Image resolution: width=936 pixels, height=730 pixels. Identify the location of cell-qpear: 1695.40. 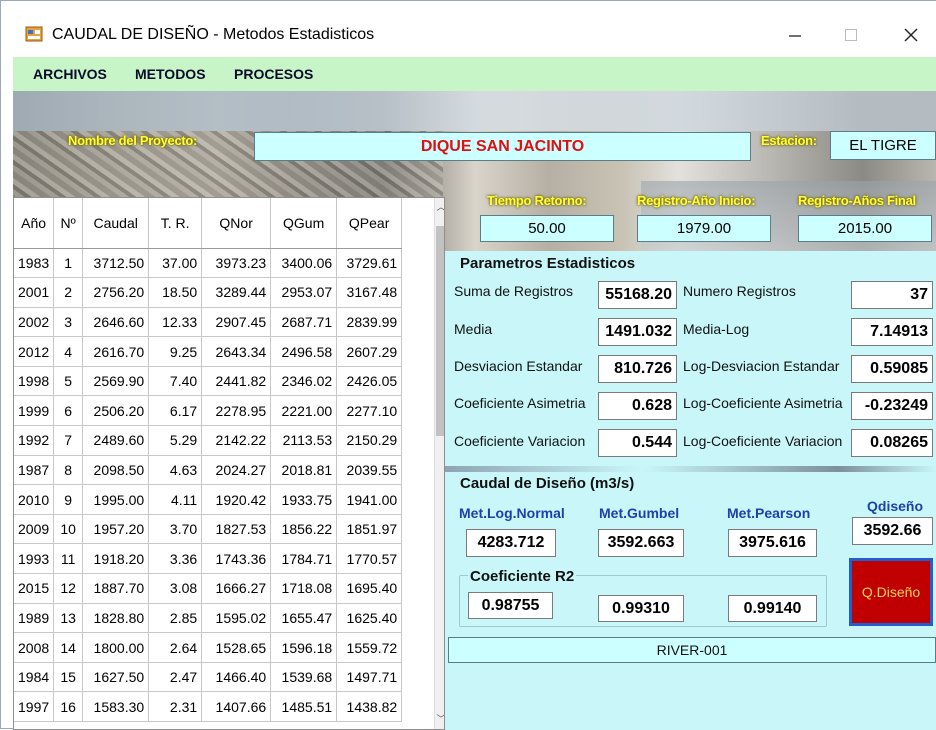
(369, 588).